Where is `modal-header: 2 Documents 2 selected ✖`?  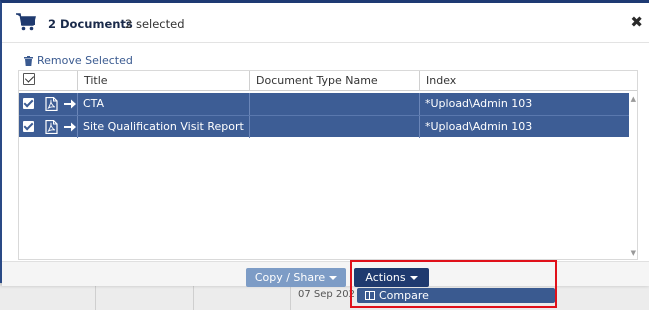
modal-header: 2 Documents 2 selected ✖ is located at coordinates (325, 23).